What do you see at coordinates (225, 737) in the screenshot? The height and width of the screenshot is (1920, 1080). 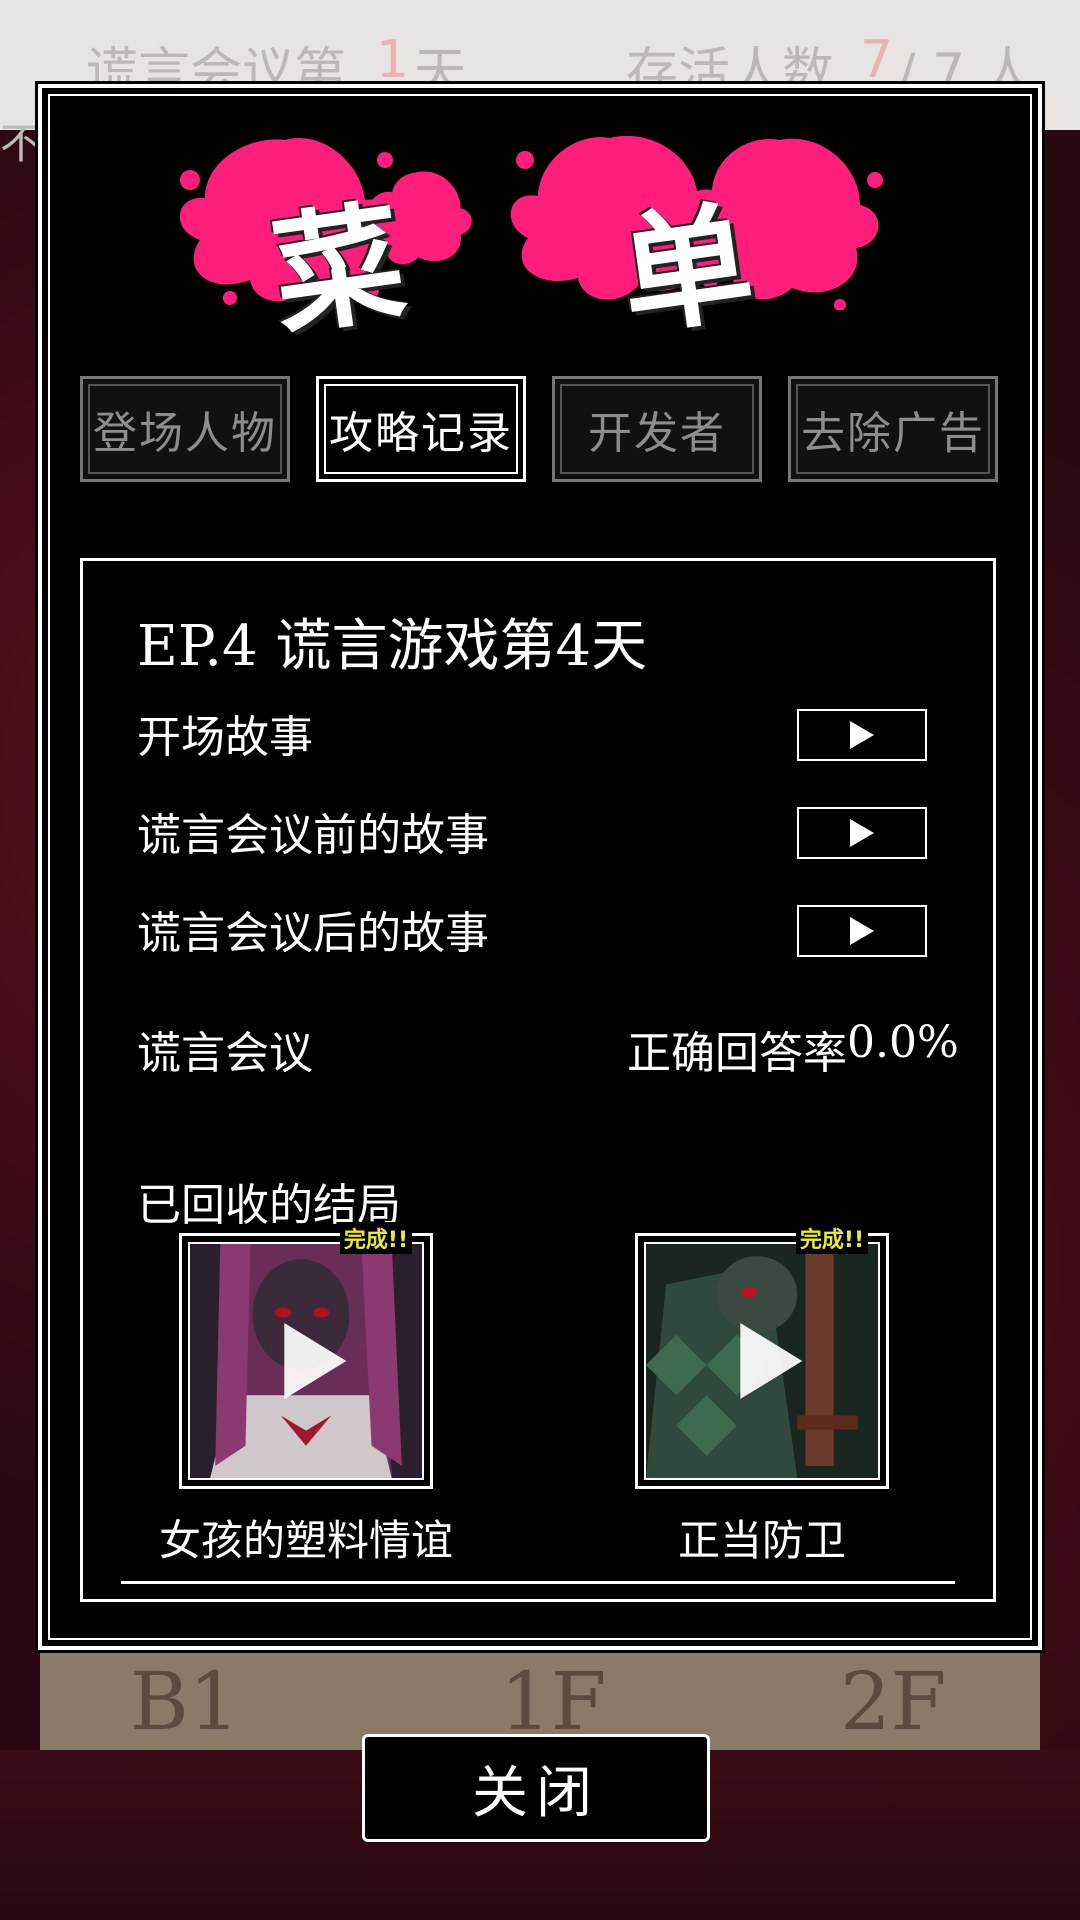 I see `story-label-opening: 开场故事` at bounding box center [225, 737].